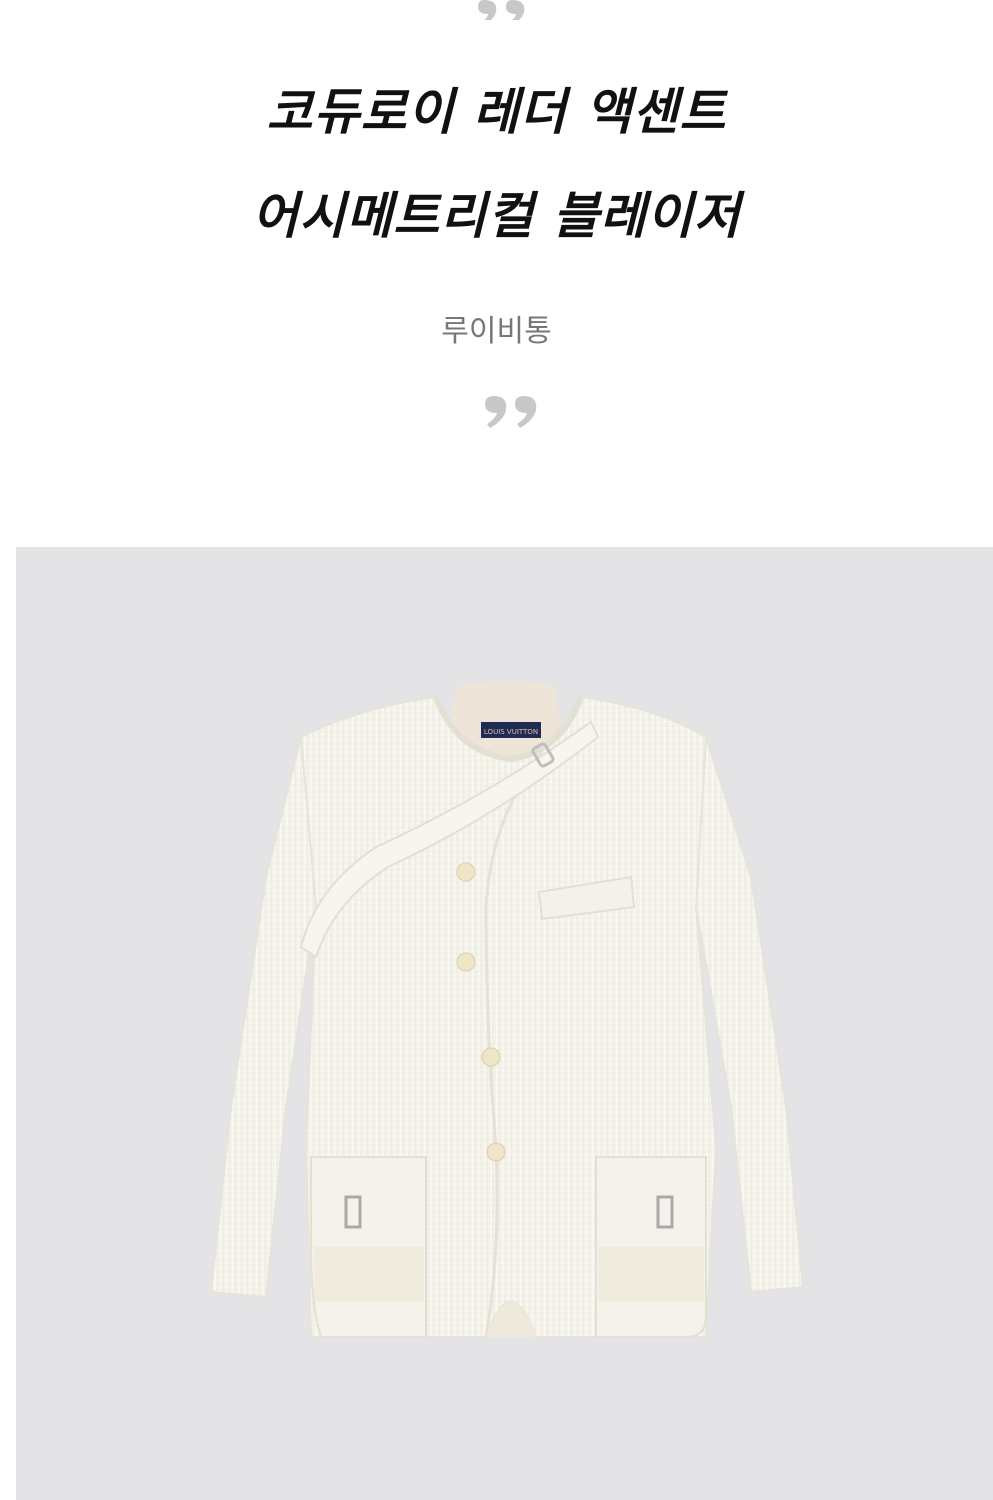  Describe the element at coordinates (511, 732) in the screenshot. I see `brand-label-text: LOUIS VUITTON` at that location.